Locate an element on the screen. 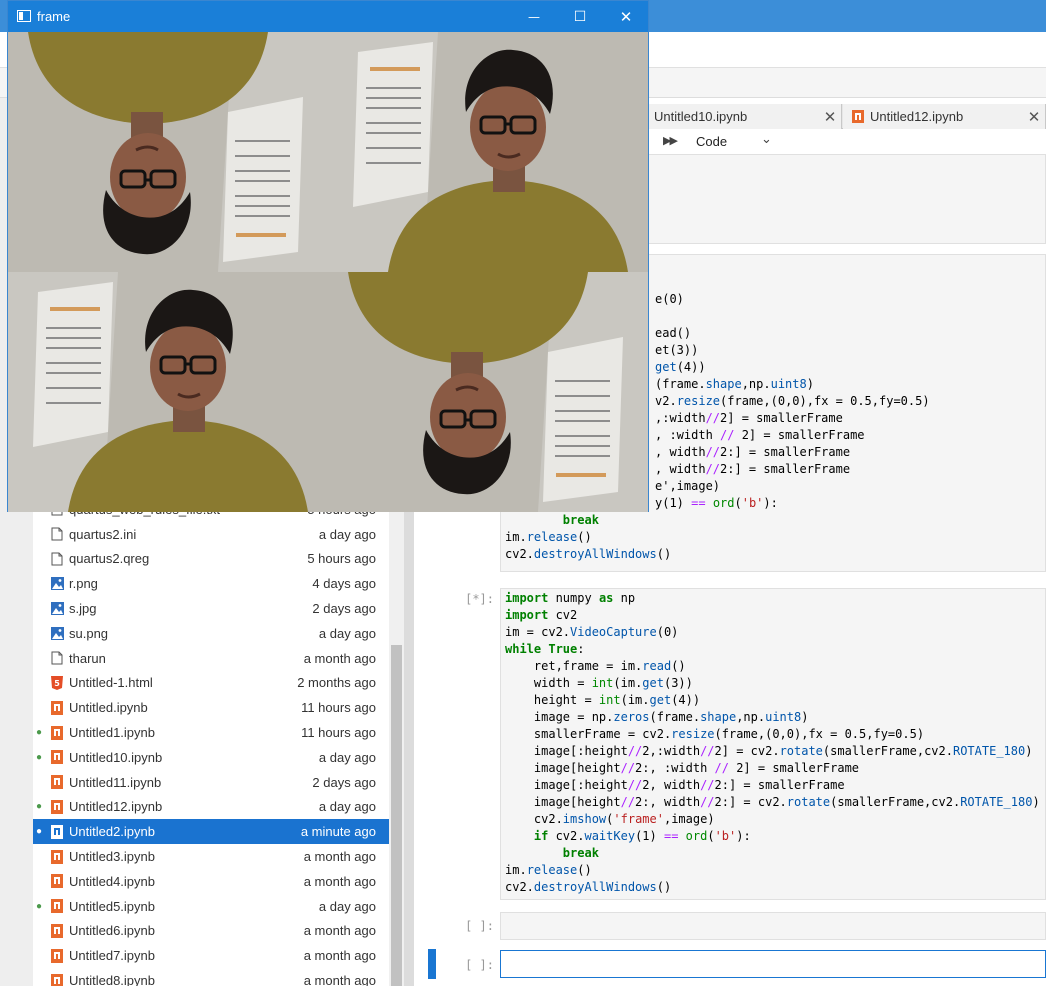  file-row: 5 Untitled-1.html 2 months ago is located at coordinates (211, 683).